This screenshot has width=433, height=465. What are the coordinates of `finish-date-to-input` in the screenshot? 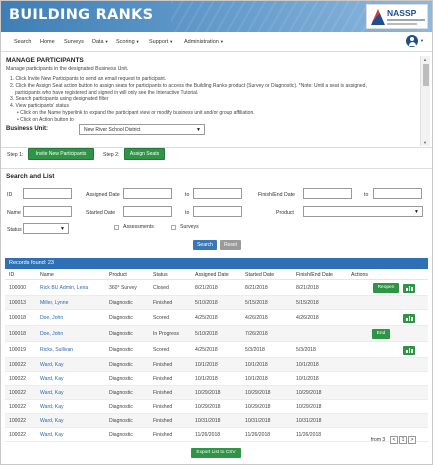 It's located at (397, 193).